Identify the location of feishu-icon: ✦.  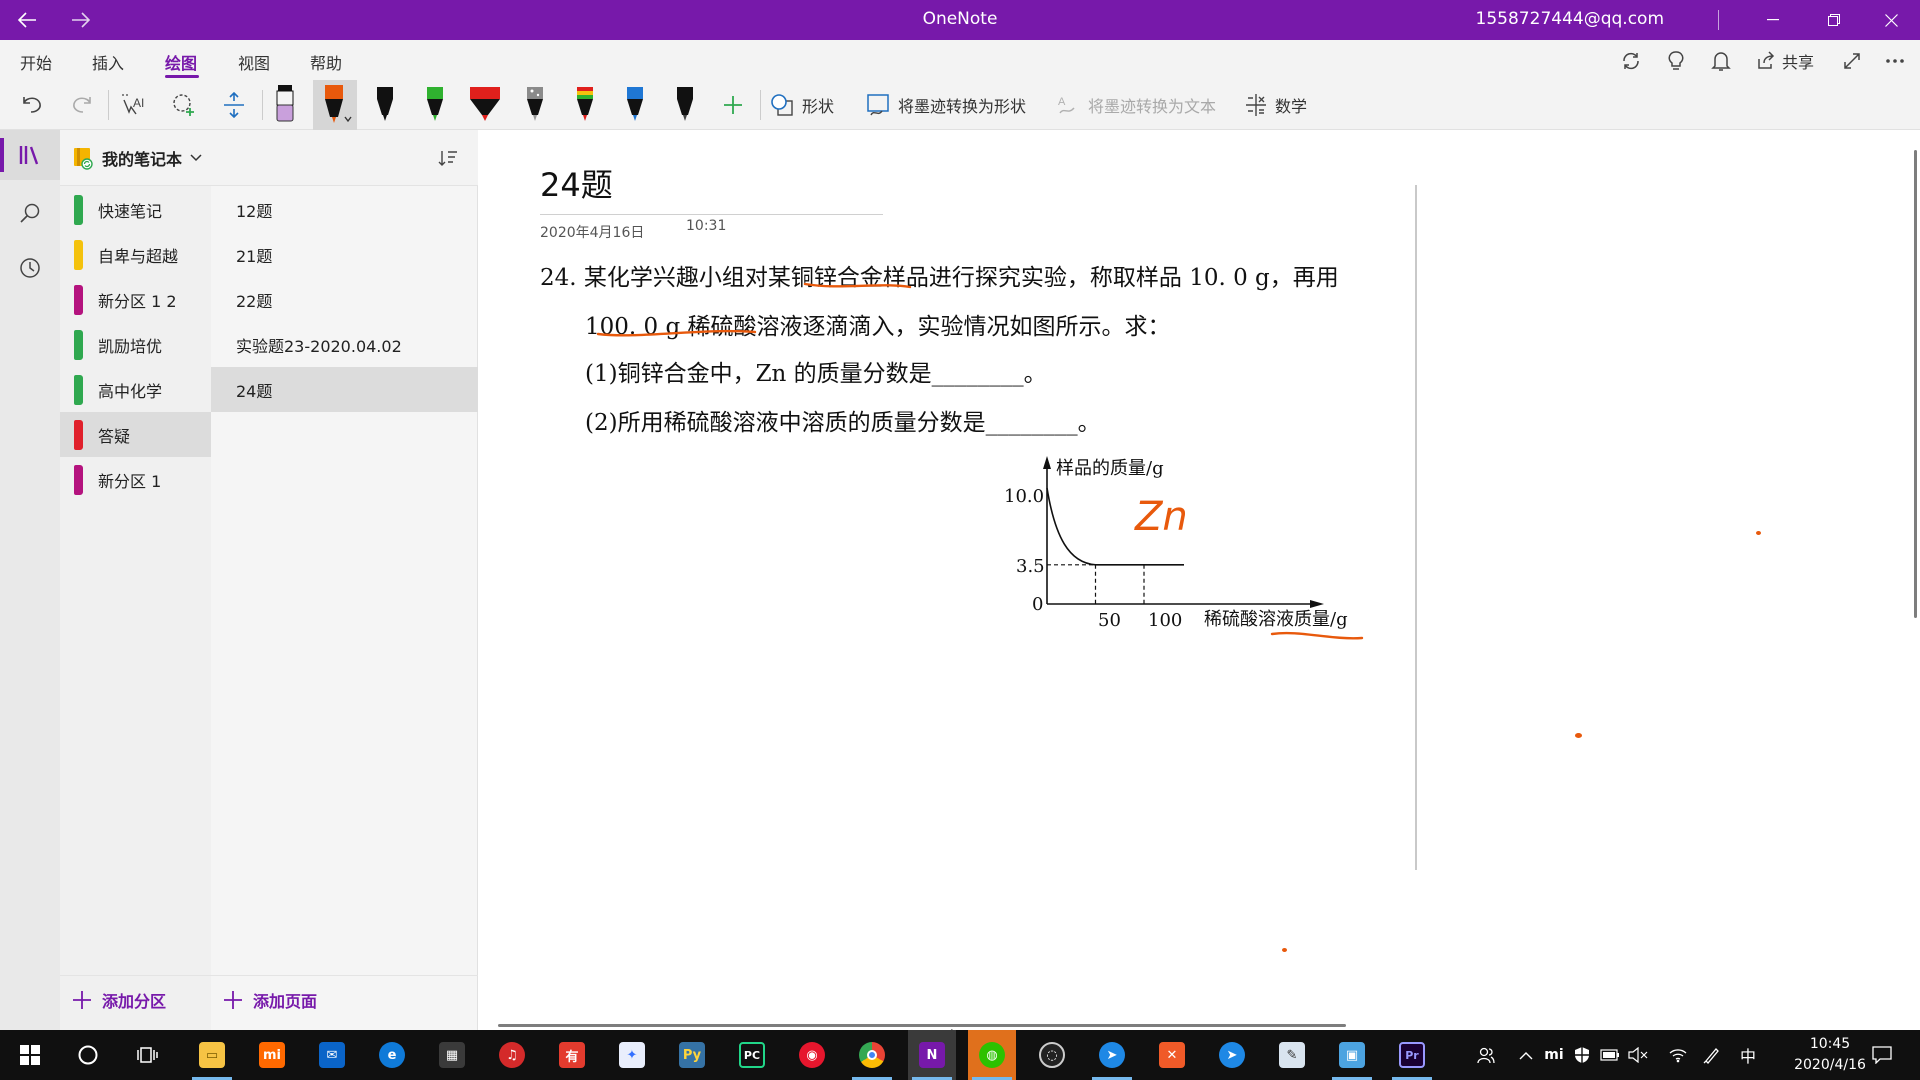
(632, 1055).